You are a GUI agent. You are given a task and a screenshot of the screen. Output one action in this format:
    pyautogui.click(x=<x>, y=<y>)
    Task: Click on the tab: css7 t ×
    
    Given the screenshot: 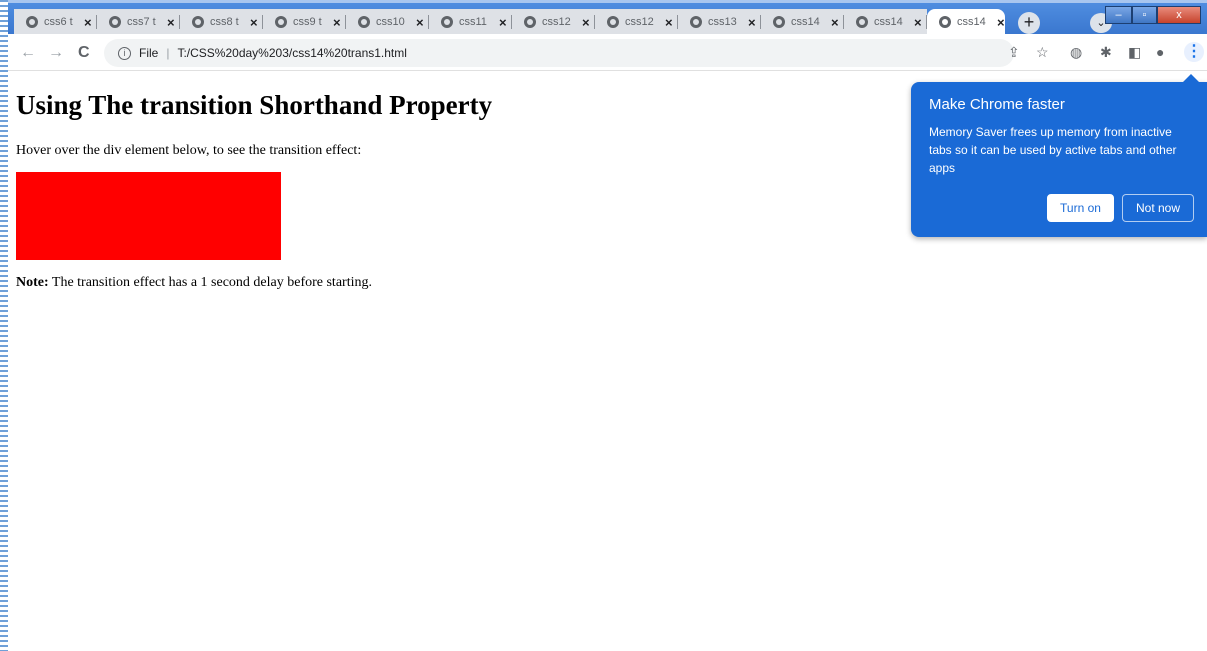 What is the action you would take?
    pyautogui.click(x=138, y=22)
    